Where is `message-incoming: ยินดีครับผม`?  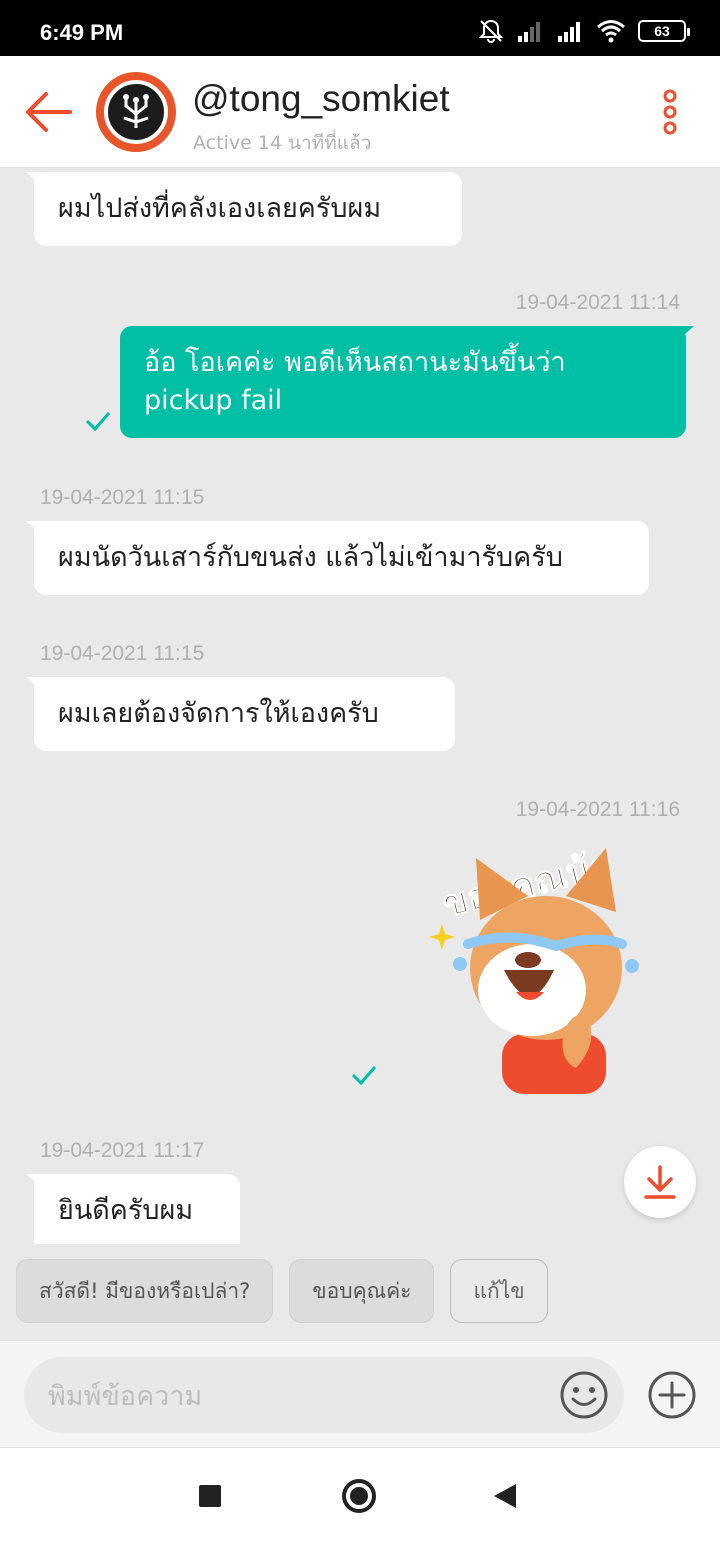
message-incoming: ยินดีครับผม is located at coordinates (133, 1209).